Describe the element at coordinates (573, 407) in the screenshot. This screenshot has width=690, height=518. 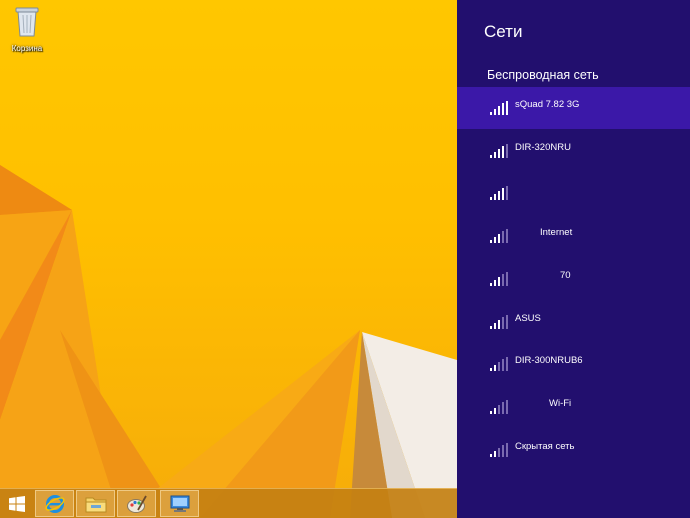
I see `network-item-7: Wi-Fi` at that location.